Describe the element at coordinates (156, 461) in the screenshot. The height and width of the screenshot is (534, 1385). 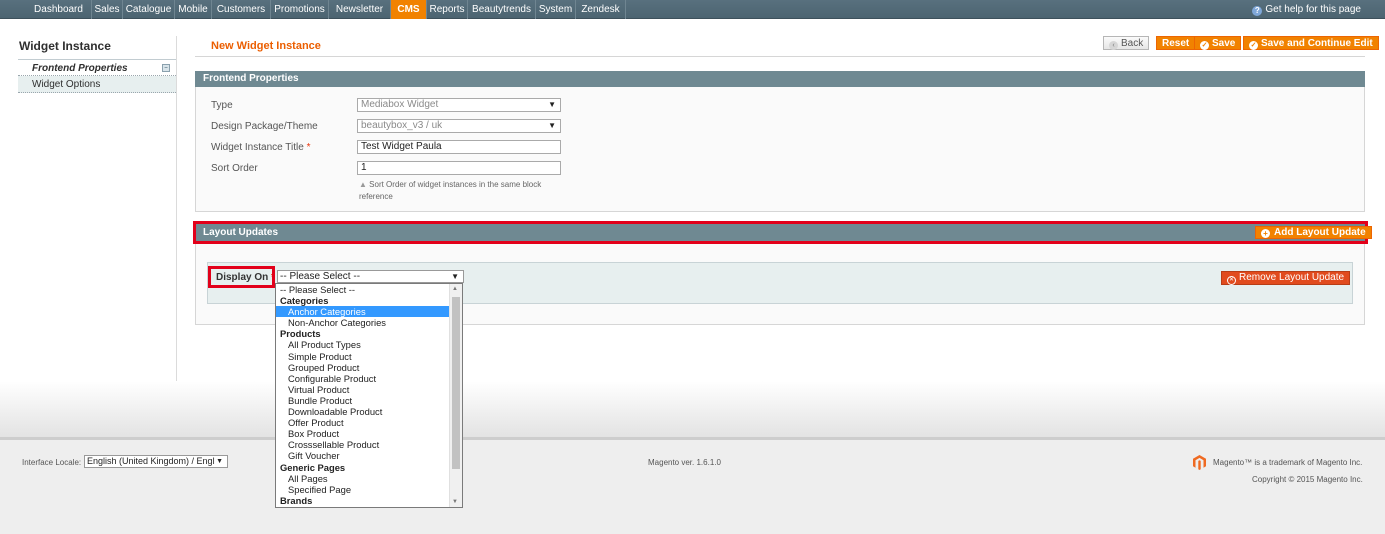
I see `interface-locale-select: English (United Kingdom) / Engl ▼` at that location.